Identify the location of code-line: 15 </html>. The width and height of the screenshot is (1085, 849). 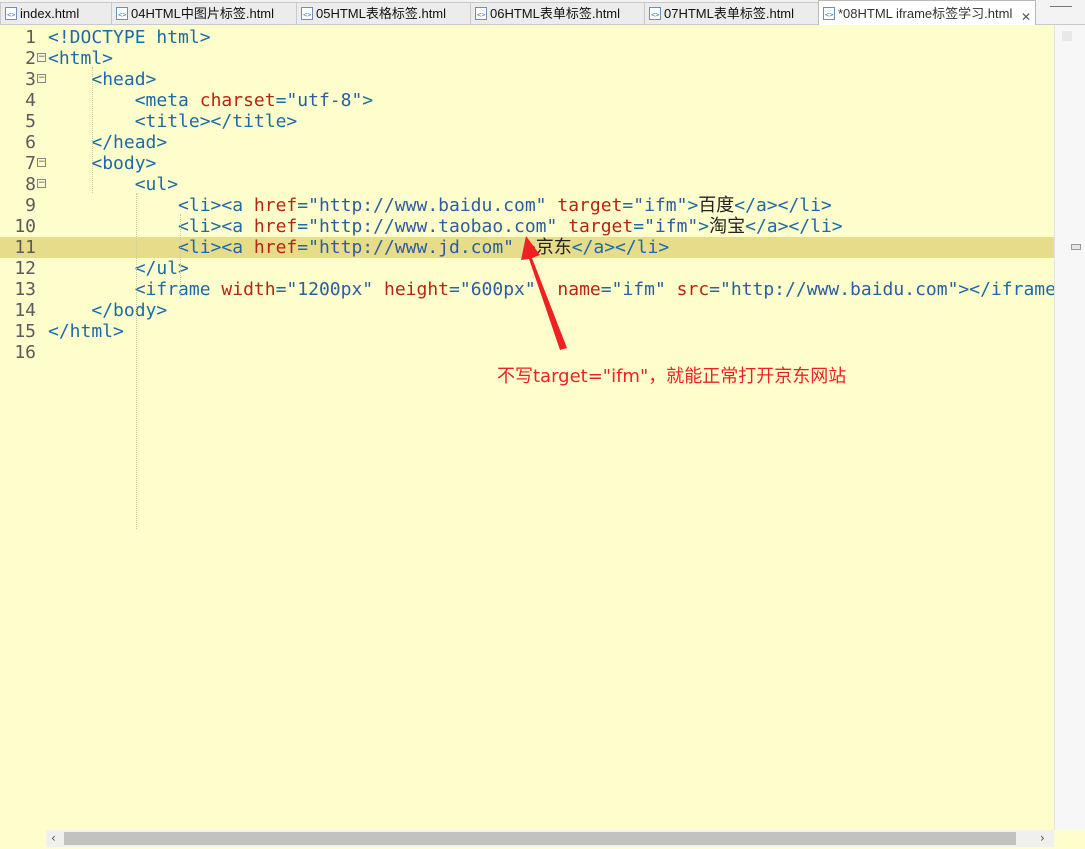
(527, 331).